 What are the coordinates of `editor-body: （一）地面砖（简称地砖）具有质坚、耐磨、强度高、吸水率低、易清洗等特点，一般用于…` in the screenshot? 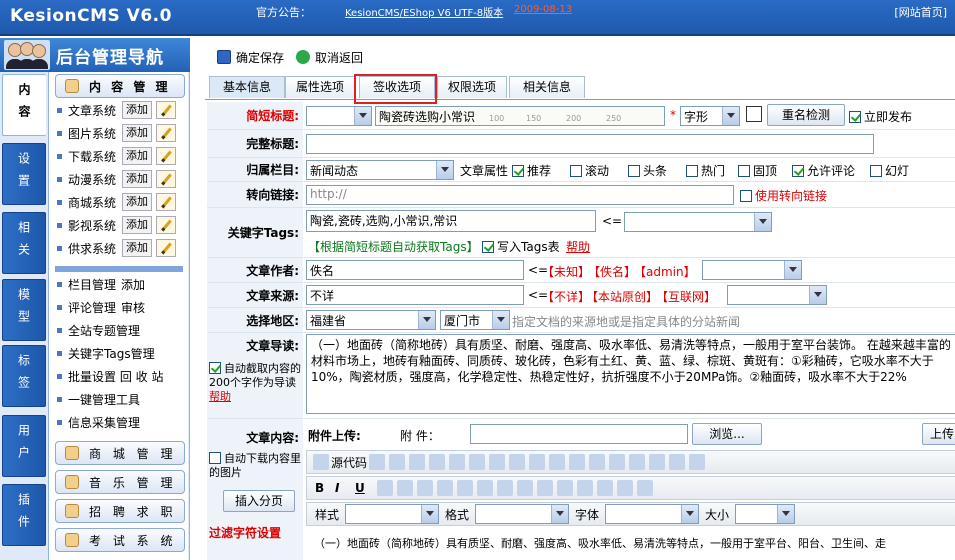 It's located at (600, 543).